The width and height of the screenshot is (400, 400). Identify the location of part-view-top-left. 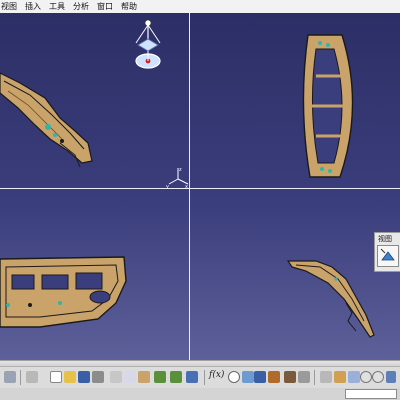
(50, 118).